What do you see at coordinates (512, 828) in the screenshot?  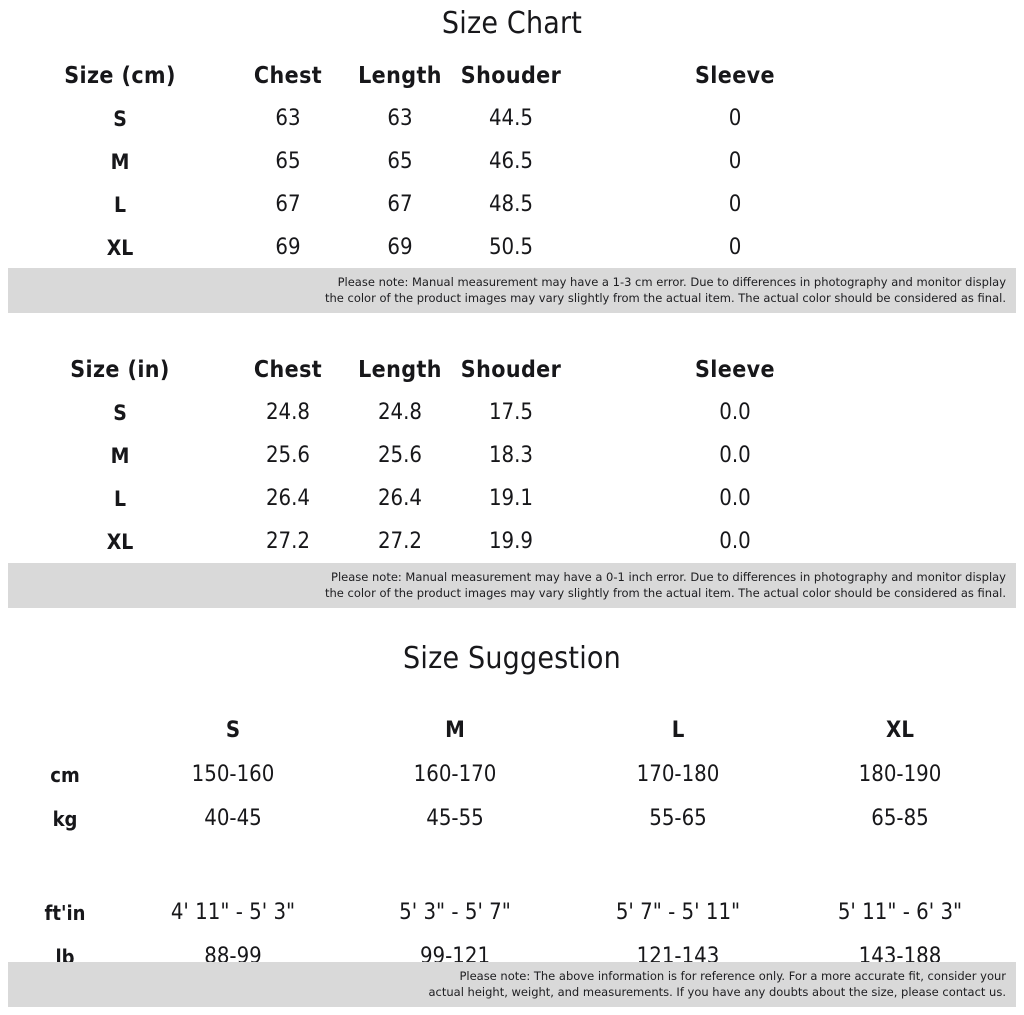 I see `suggestion-row-kg: kg 40-45 45-55 55-65 65-85` at bounding box center [512, 828].